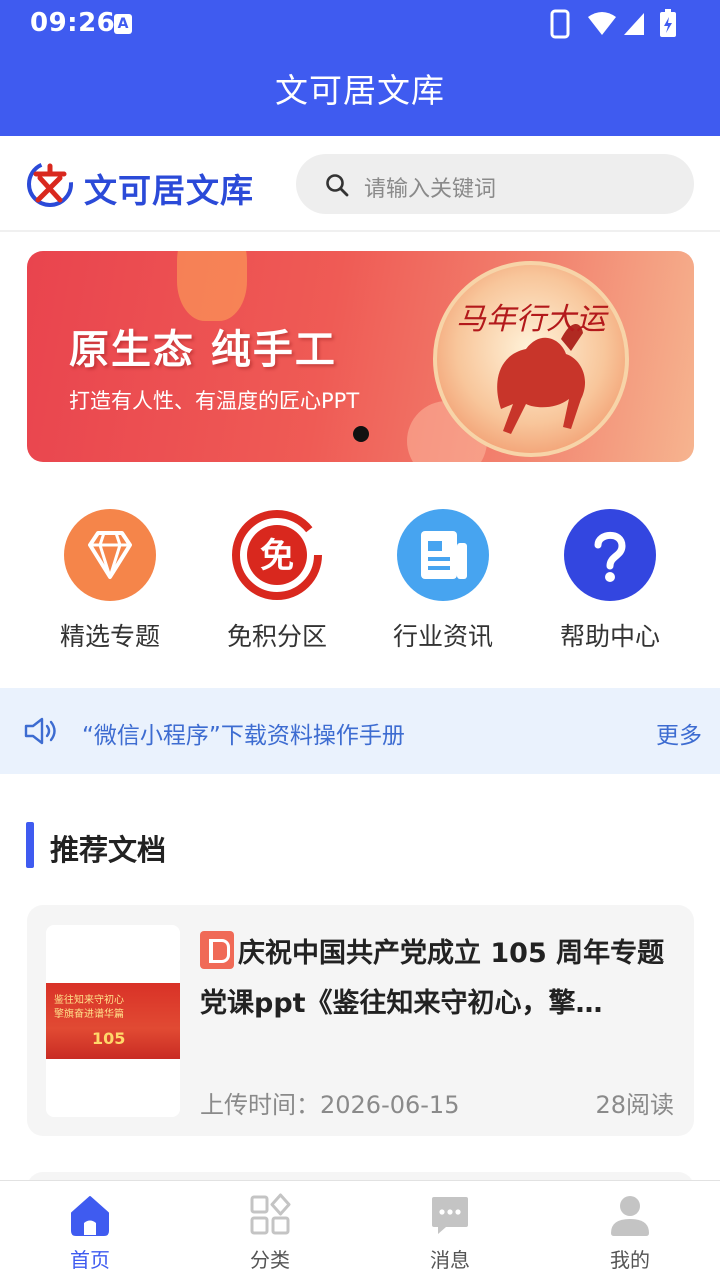 This screenshot has height=1280, width=720. What do you see at coordinates (243, 733) in the screenshot?
I see `notice-text: “微信小程序”下载资料操作手册` at bounding box center [243, 733].